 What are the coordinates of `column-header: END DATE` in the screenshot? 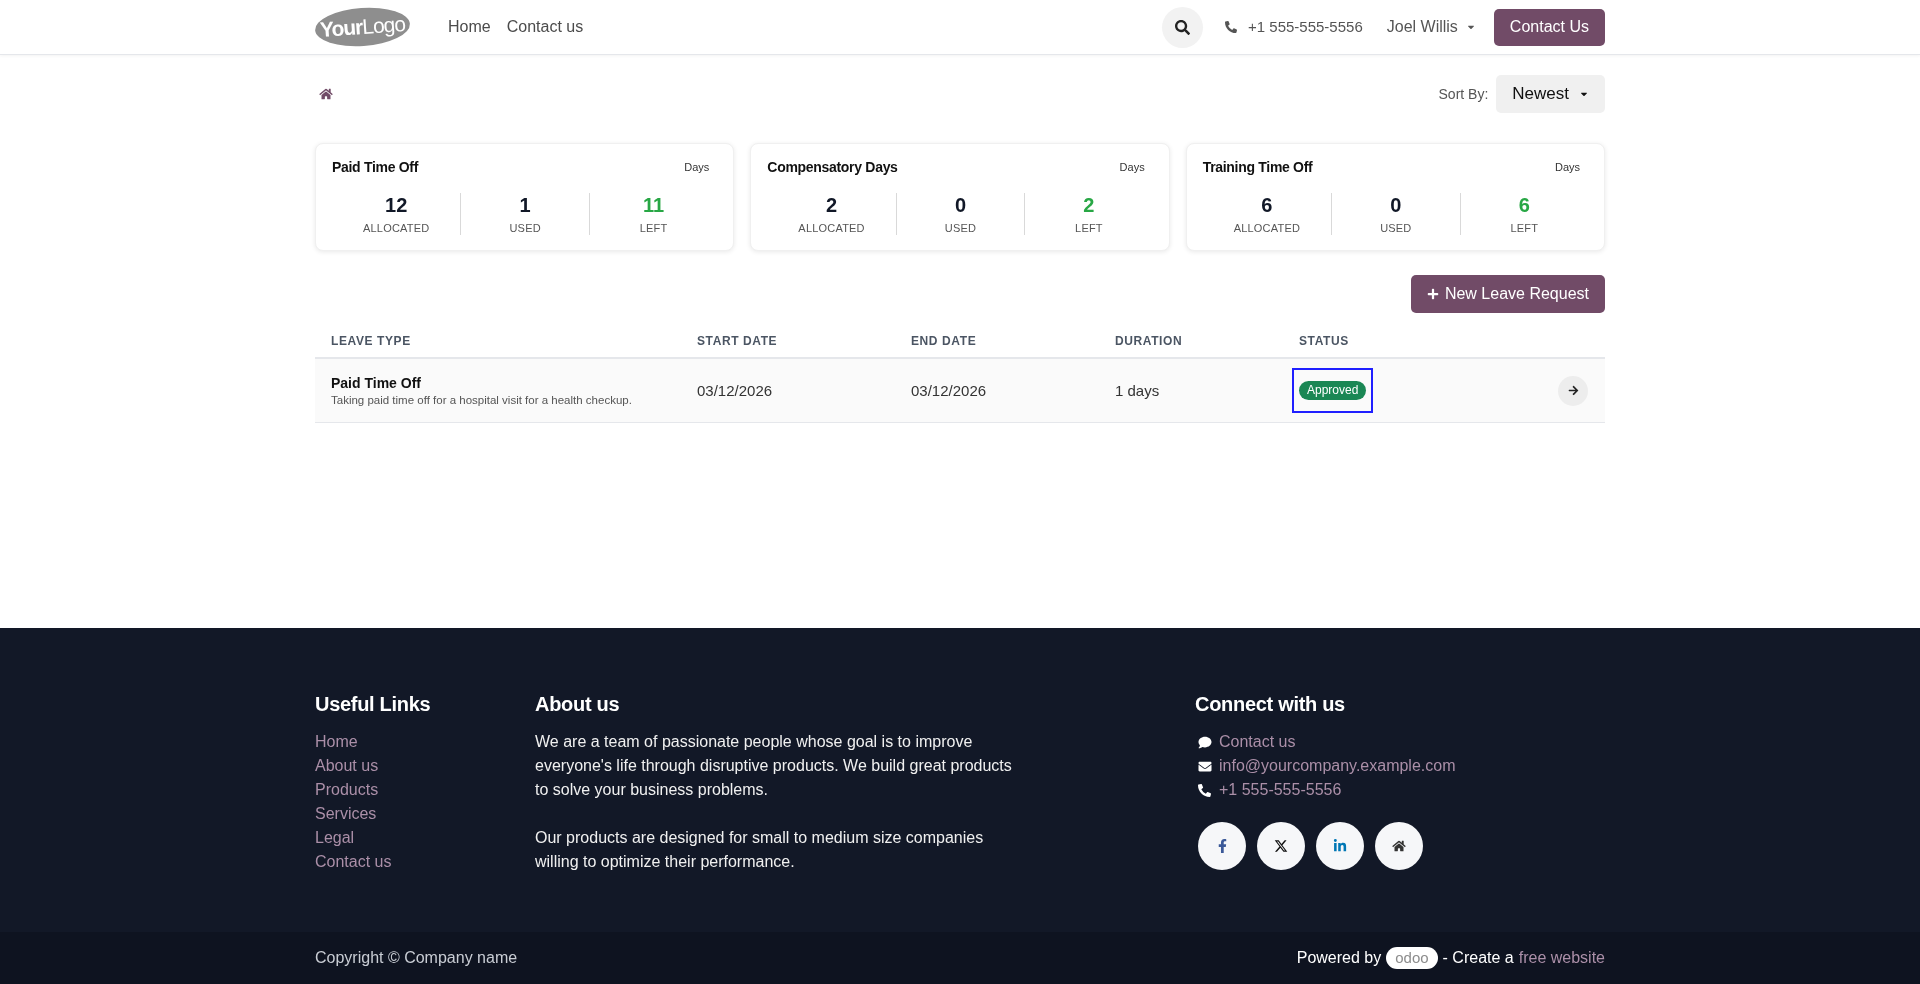 It's located at (944, 341).